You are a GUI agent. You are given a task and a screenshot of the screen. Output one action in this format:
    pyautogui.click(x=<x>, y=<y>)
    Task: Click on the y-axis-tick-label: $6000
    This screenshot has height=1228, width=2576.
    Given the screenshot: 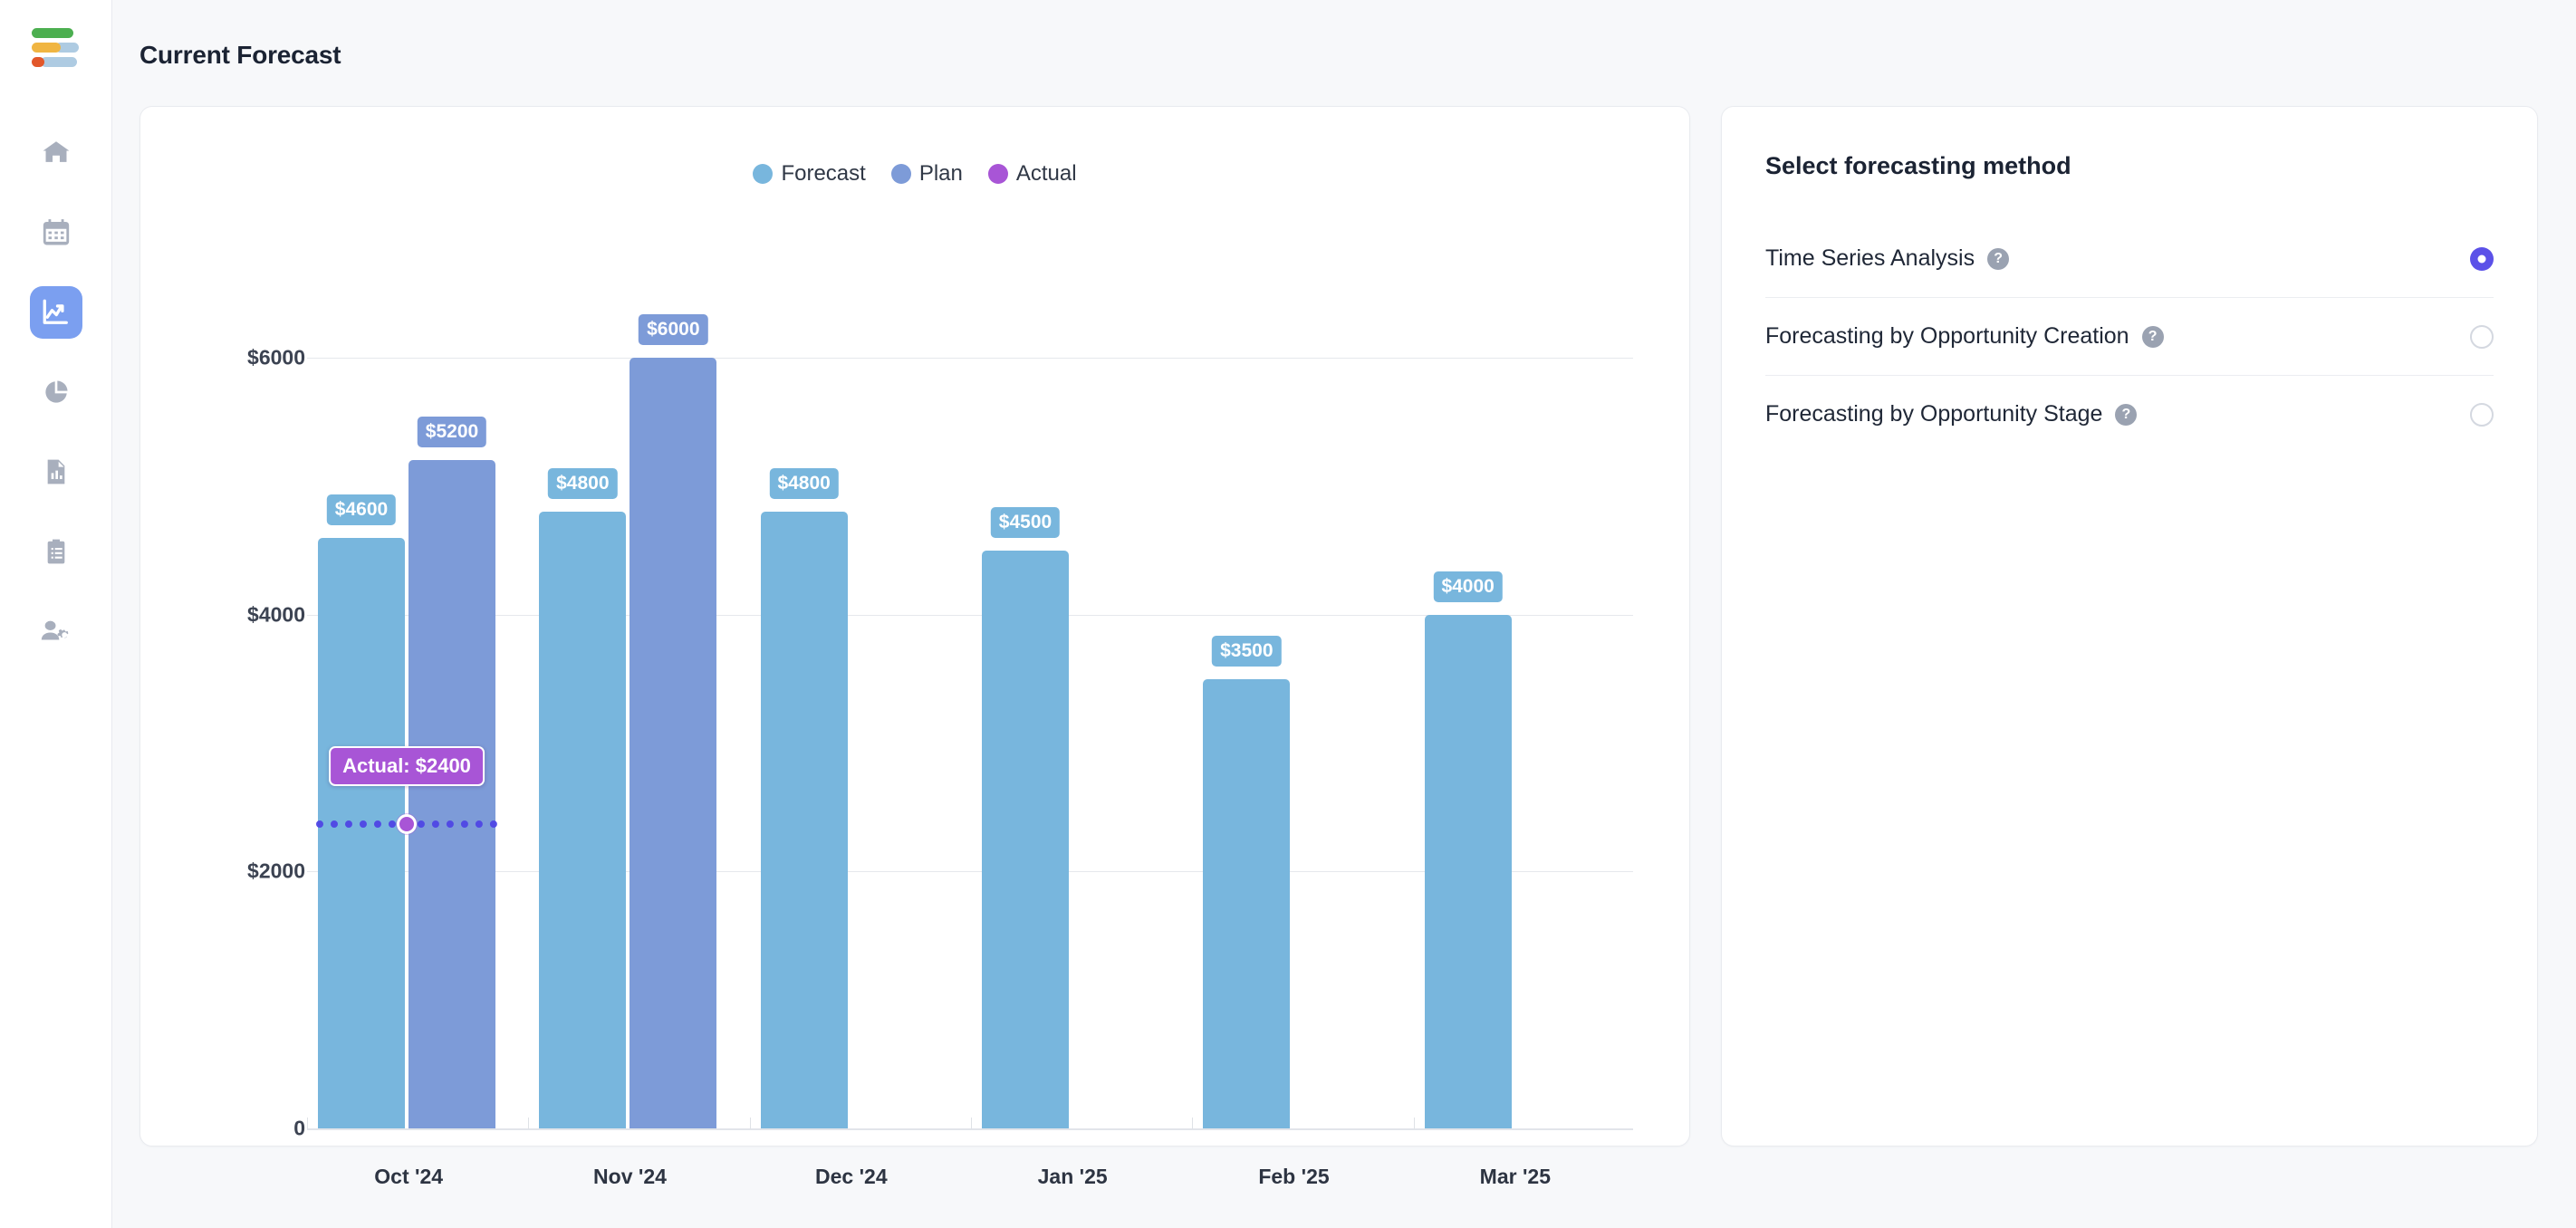 What is the action you would take?
    pyautogui.click(x=276, y=357)
    